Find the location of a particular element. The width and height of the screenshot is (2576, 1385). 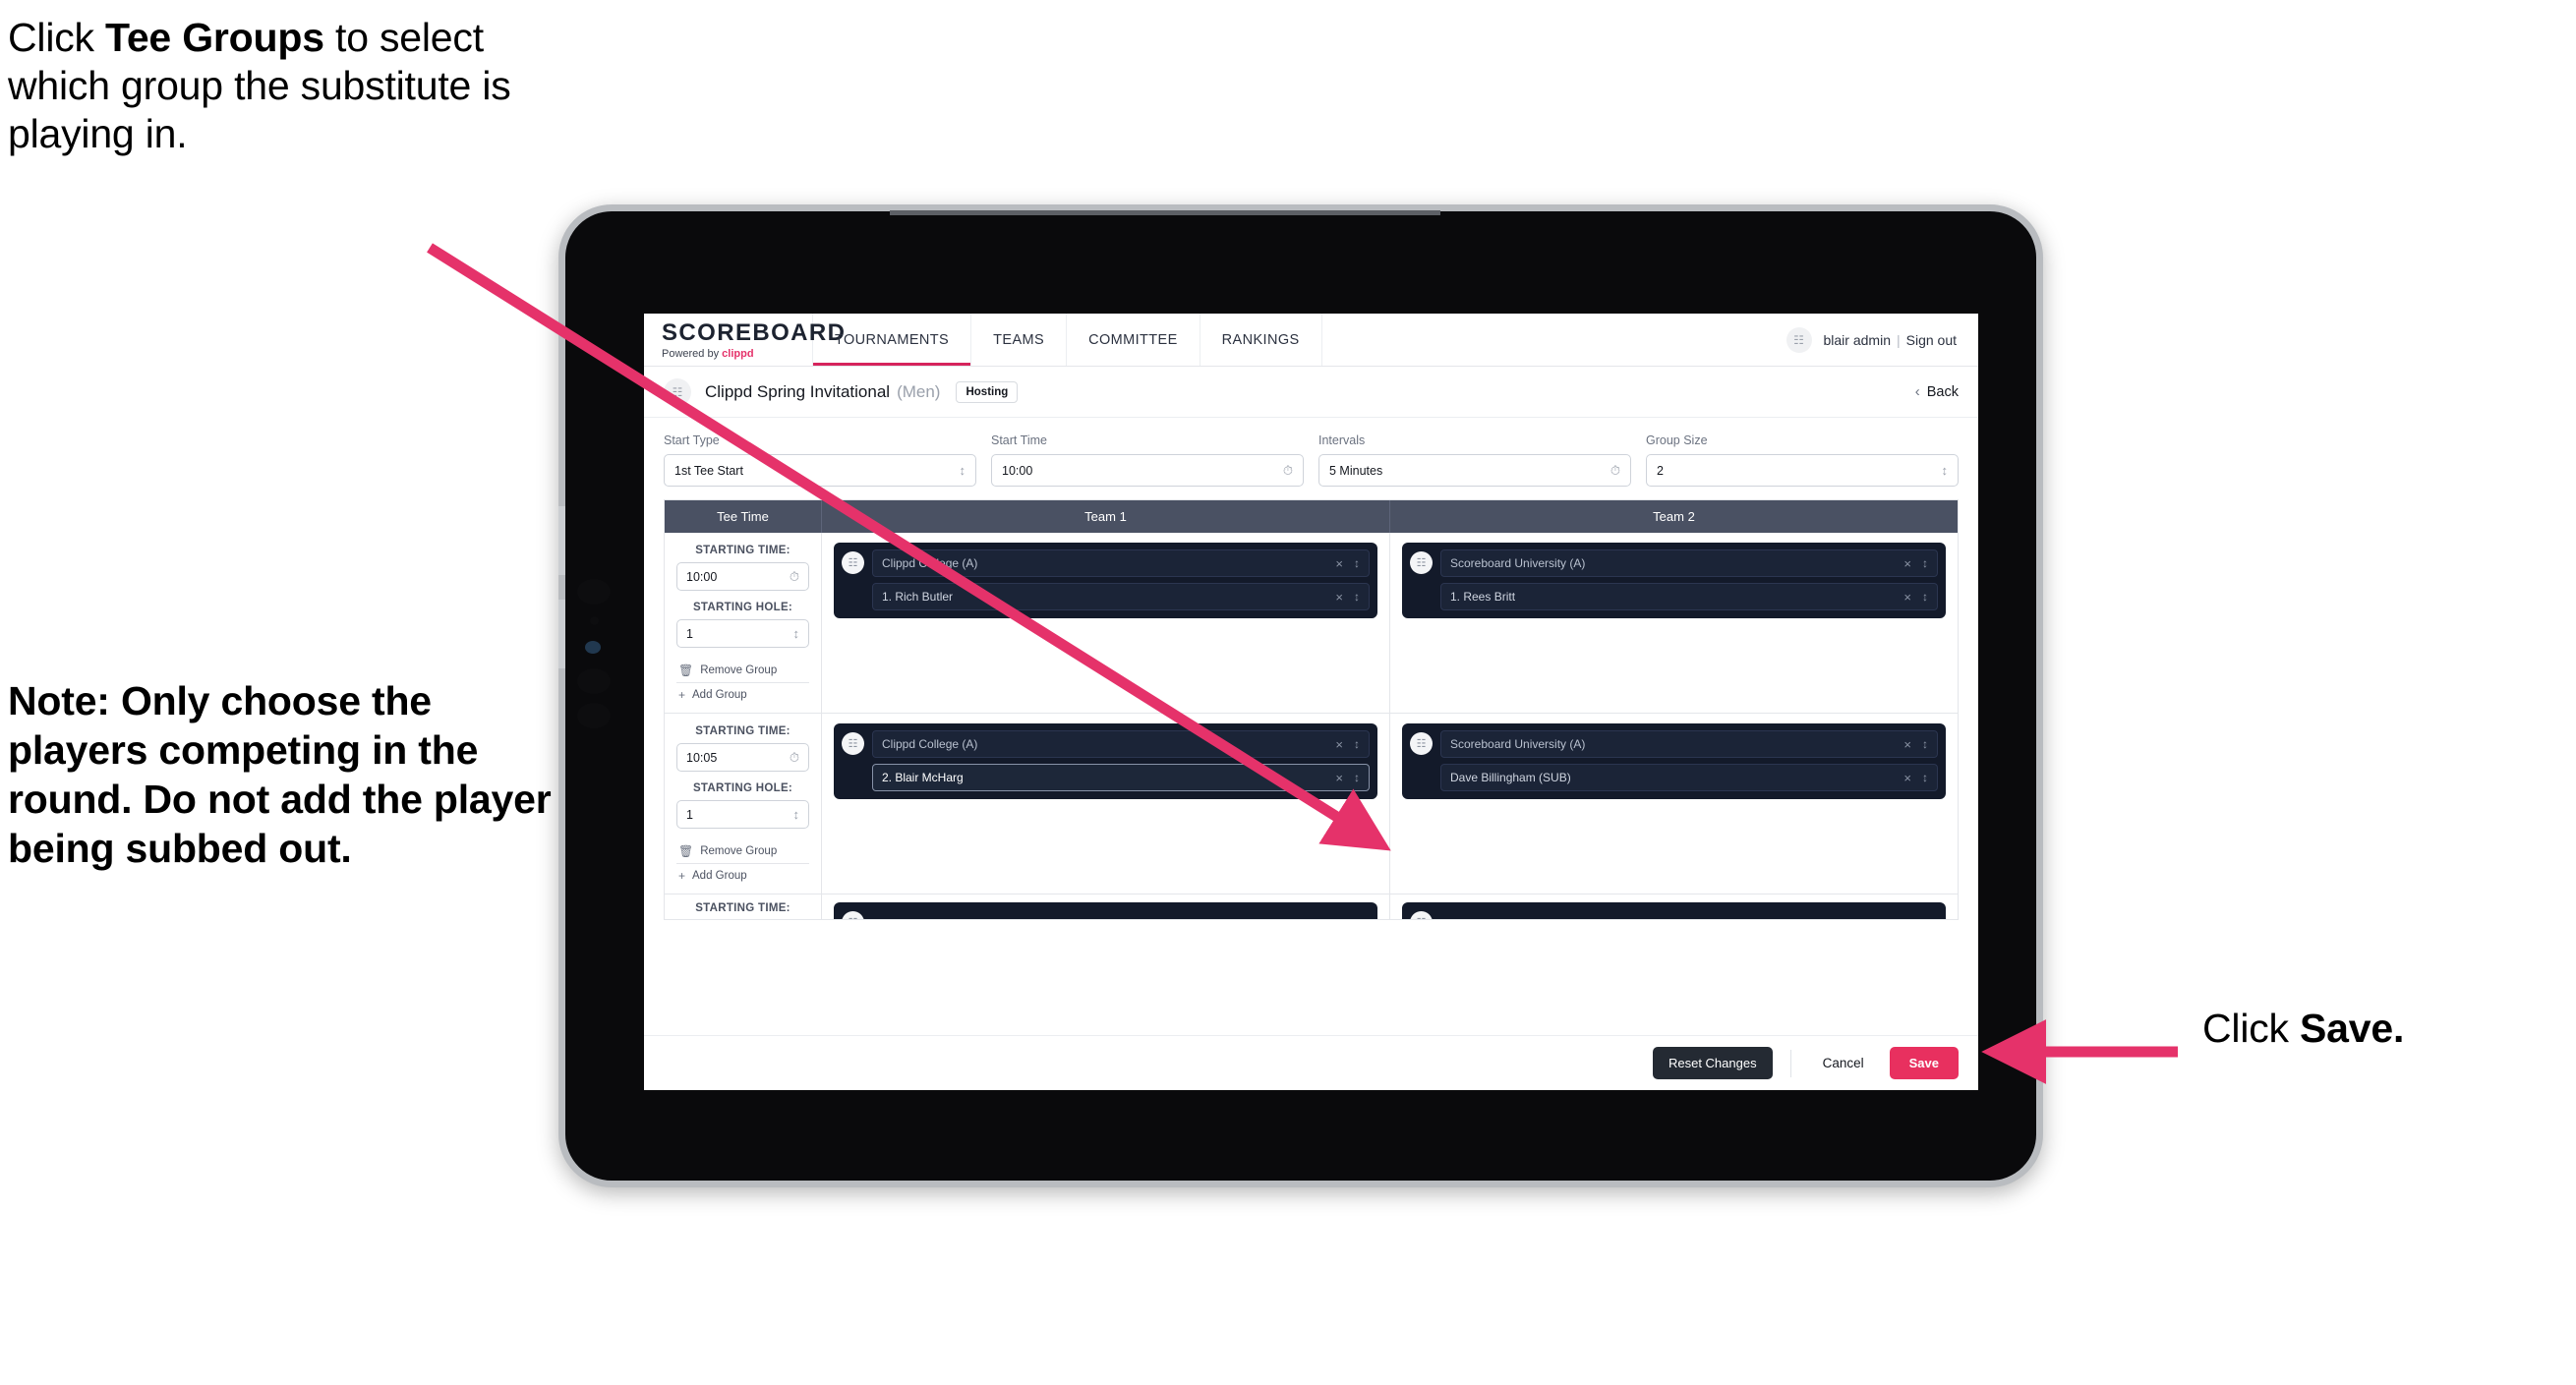

remove-group-label: Remove Group is located at coordinates (739, 670).